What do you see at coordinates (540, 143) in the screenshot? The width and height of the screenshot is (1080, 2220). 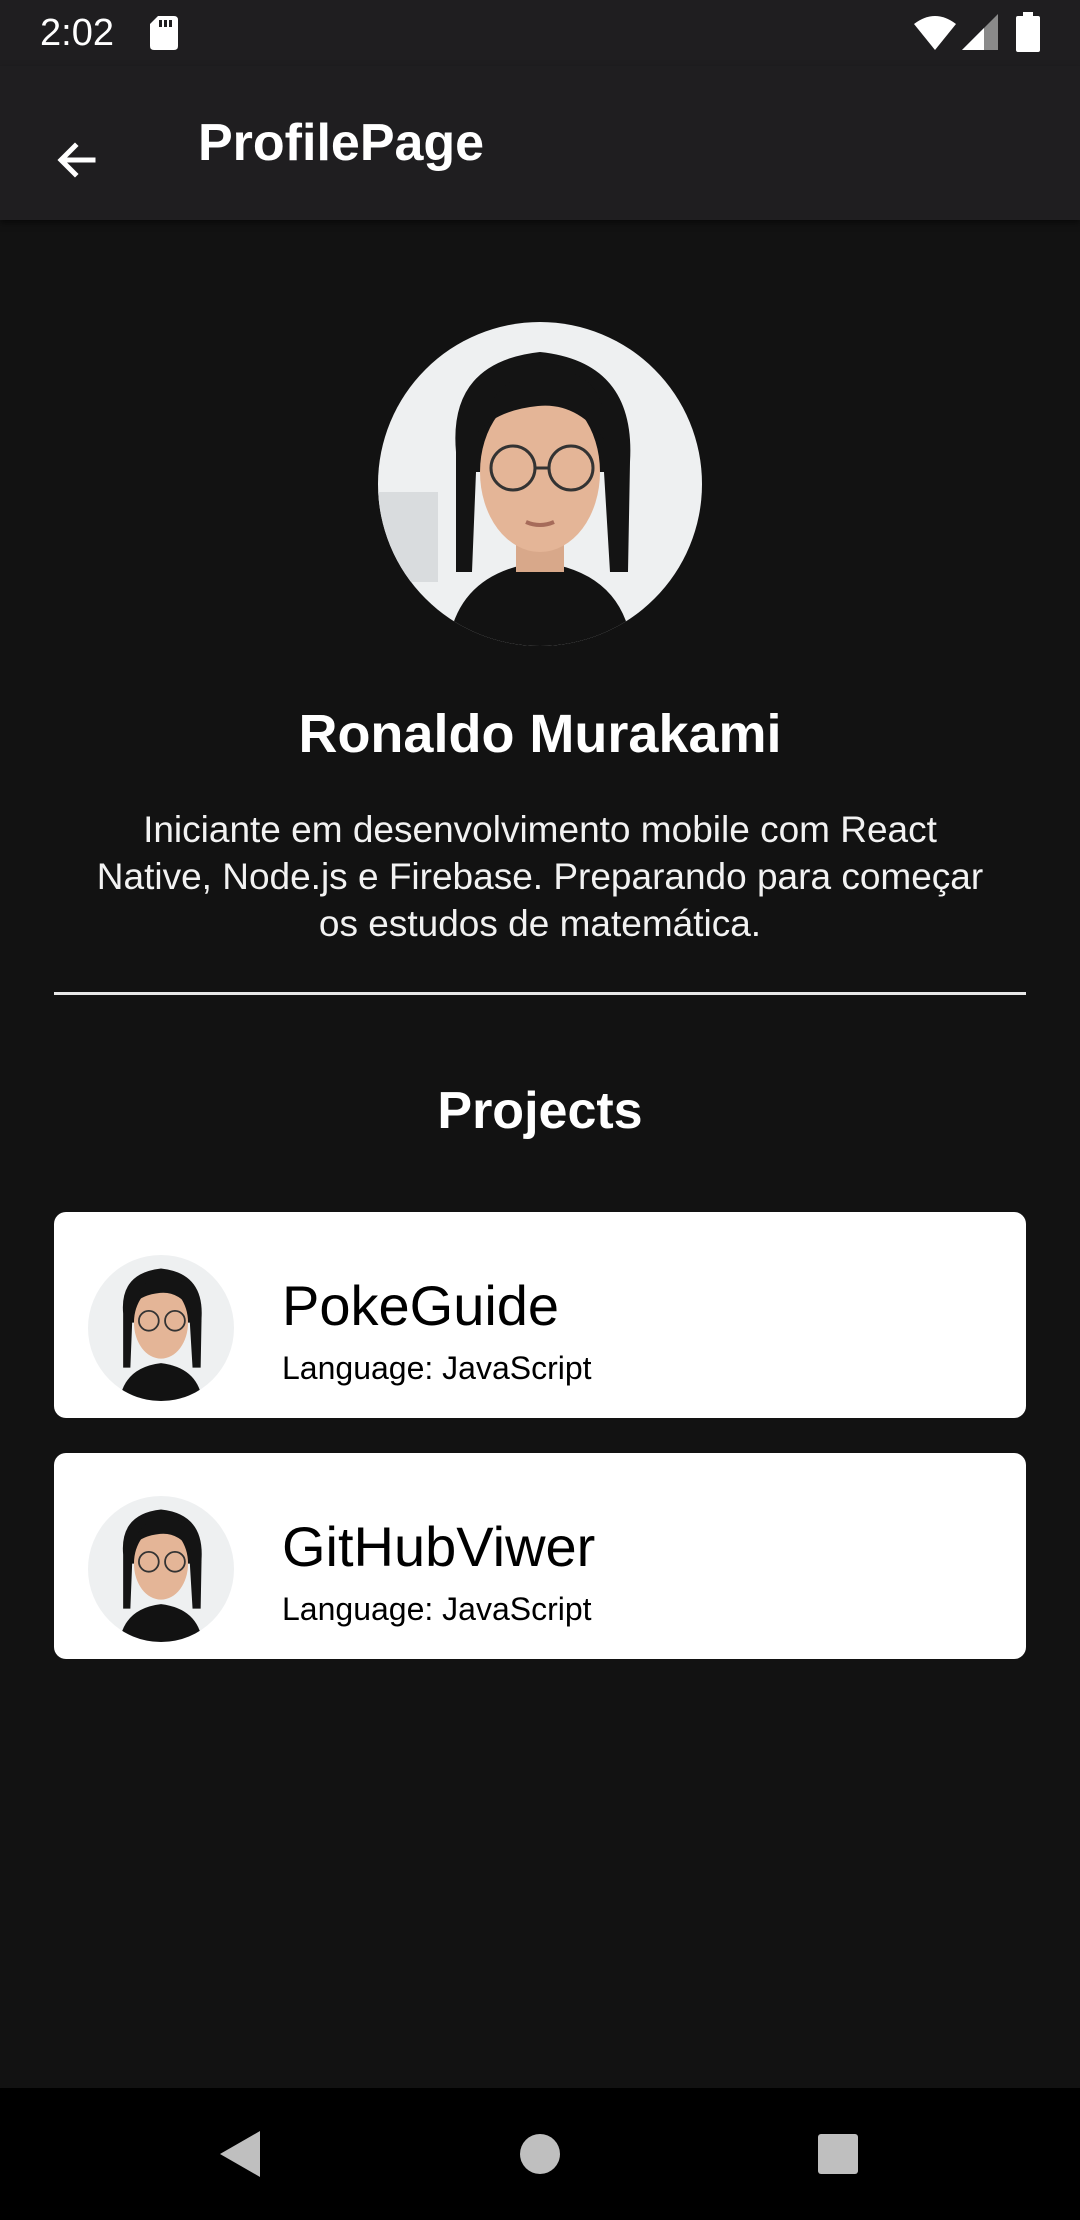 I see `app-bar: ProfilePage` at bounding box center [540, 143].